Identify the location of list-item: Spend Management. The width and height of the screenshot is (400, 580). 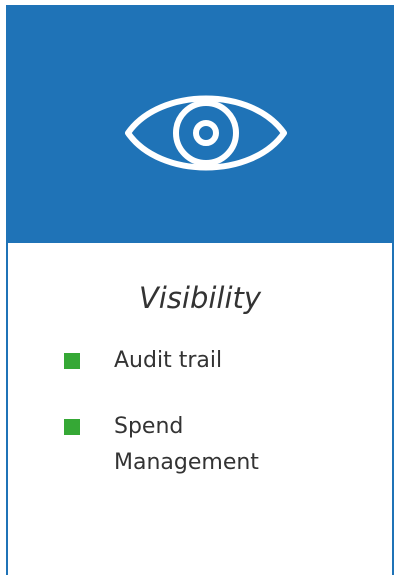
(200, 452).